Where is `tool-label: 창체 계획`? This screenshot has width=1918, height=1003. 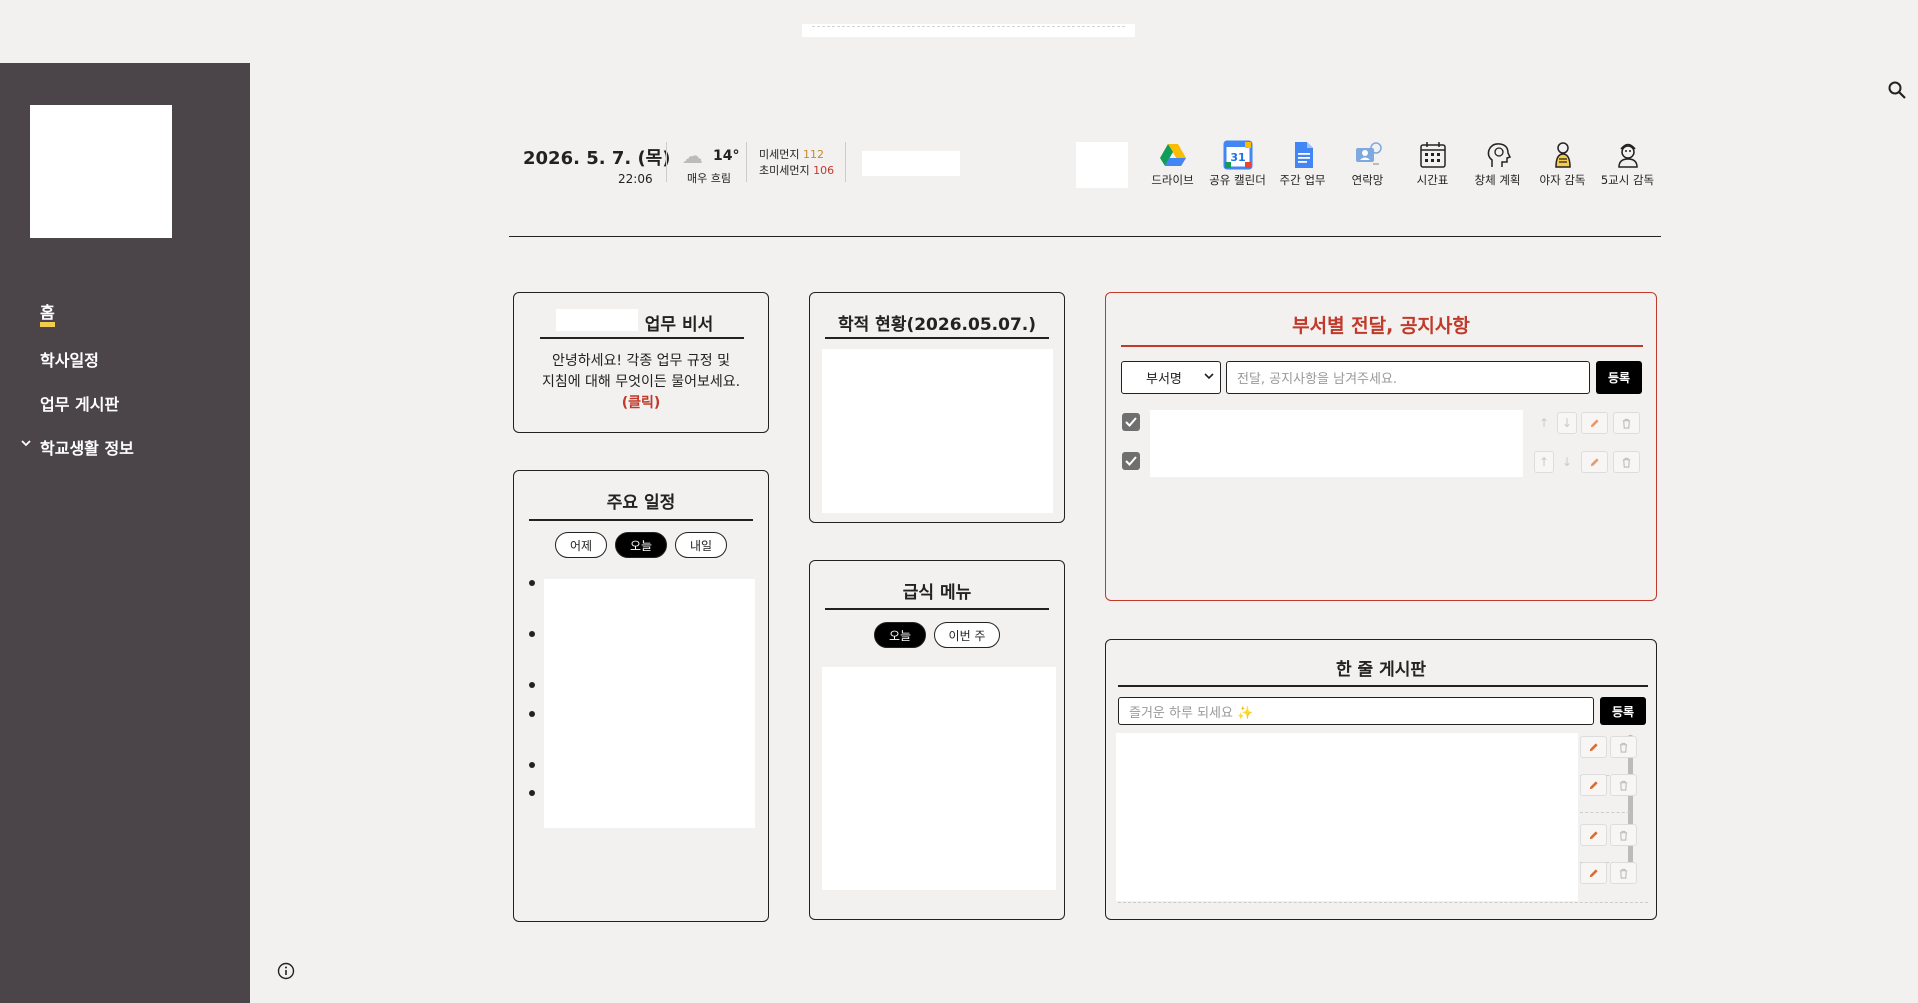 tool-label: 창체 계획 is located at coordinates (1497, 180).